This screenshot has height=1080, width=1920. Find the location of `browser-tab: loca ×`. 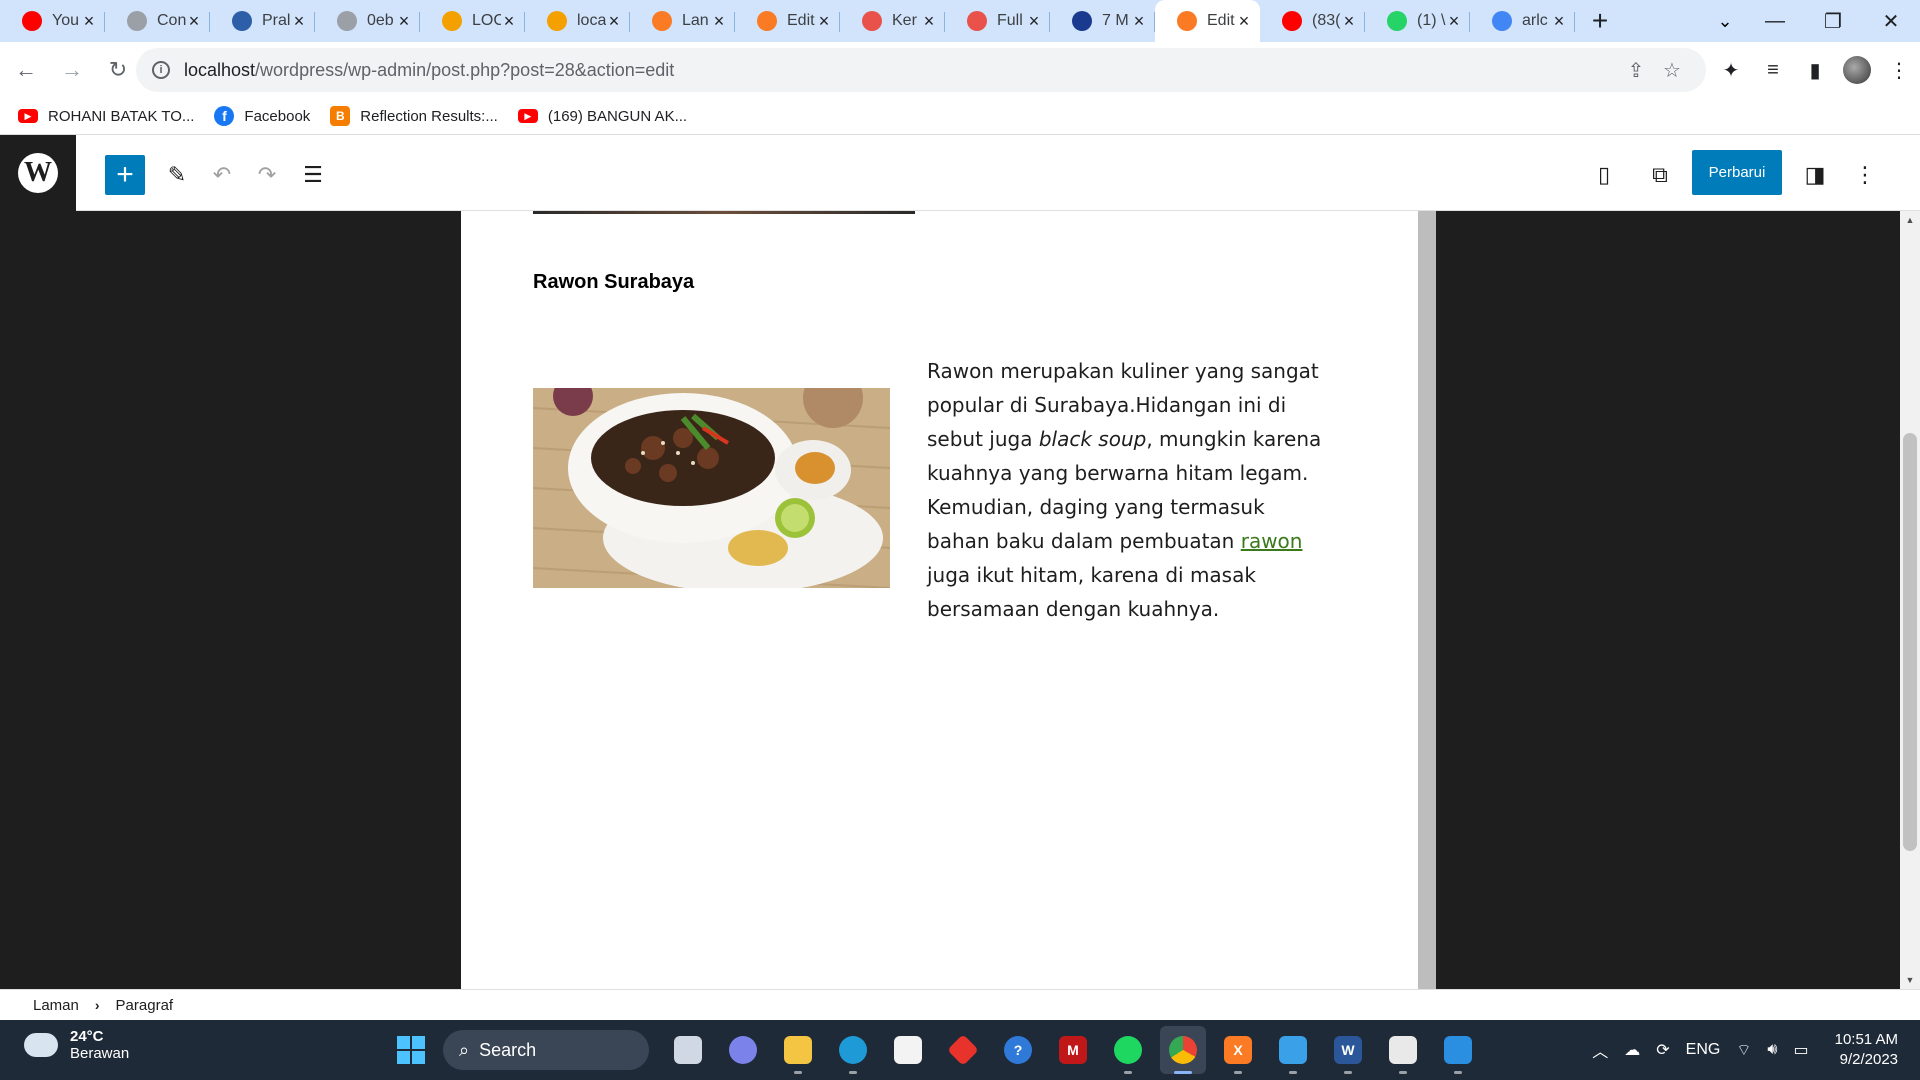

browser-tab: loca × is located at coordinates (577, 21).